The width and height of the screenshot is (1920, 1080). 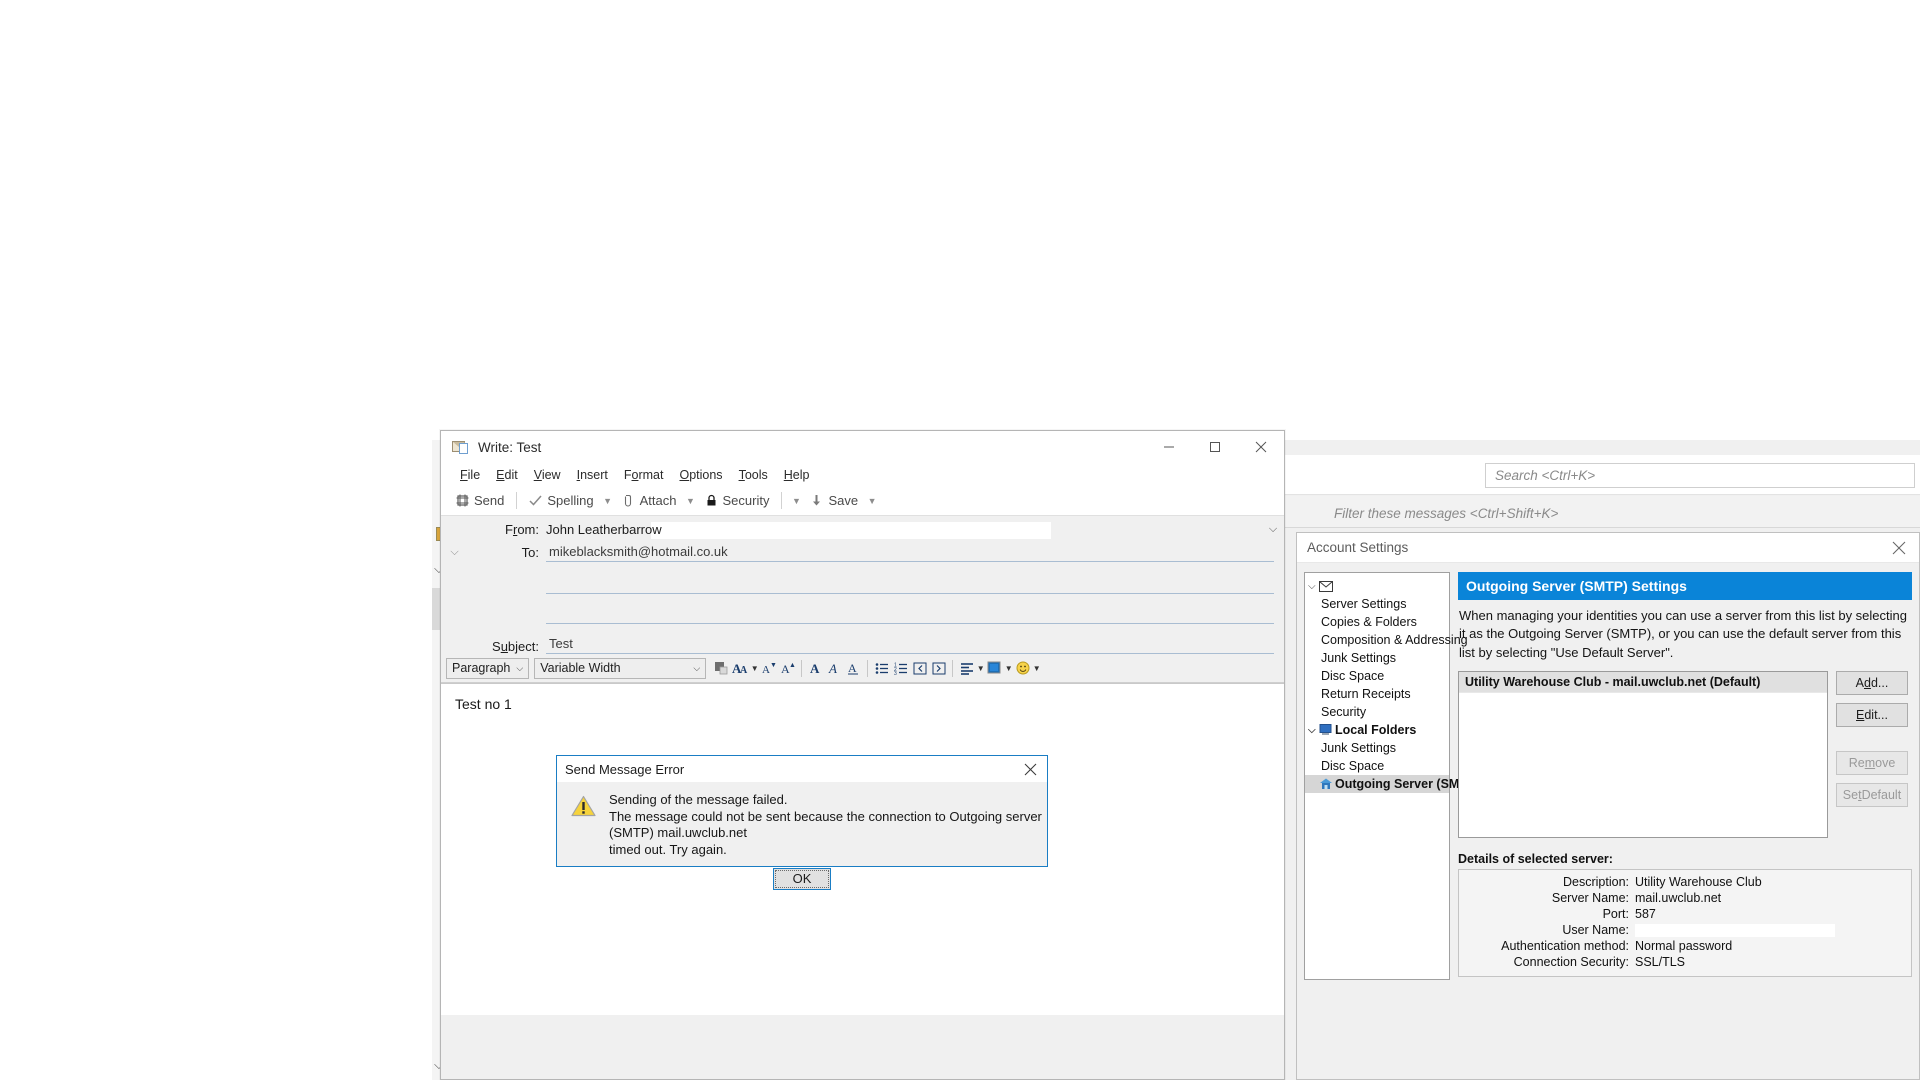 What do you see at coordinates (592, 475) in the screenshot?
I see `menu-insert: Insert` at bounding box center [592, 475].